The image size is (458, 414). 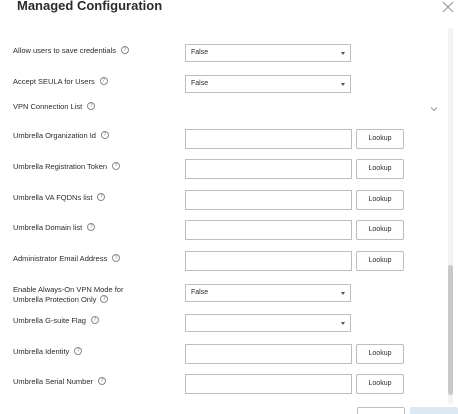 What do you see at coordinates (380, 384) in the screenshot?
I see `umbrella-serial-lookup-button: Lookup` at bounding box center [380, 384].